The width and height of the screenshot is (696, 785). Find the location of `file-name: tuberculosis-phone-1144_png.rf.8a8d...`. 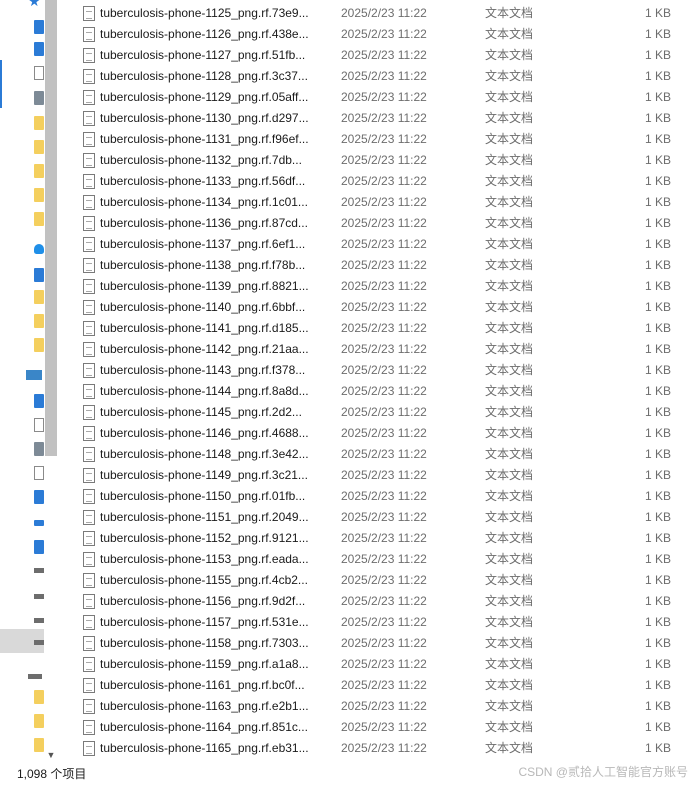

file-name: tuberculosis-phone-1144_png.rf.8a8d... is located at coordinates (204, 391).